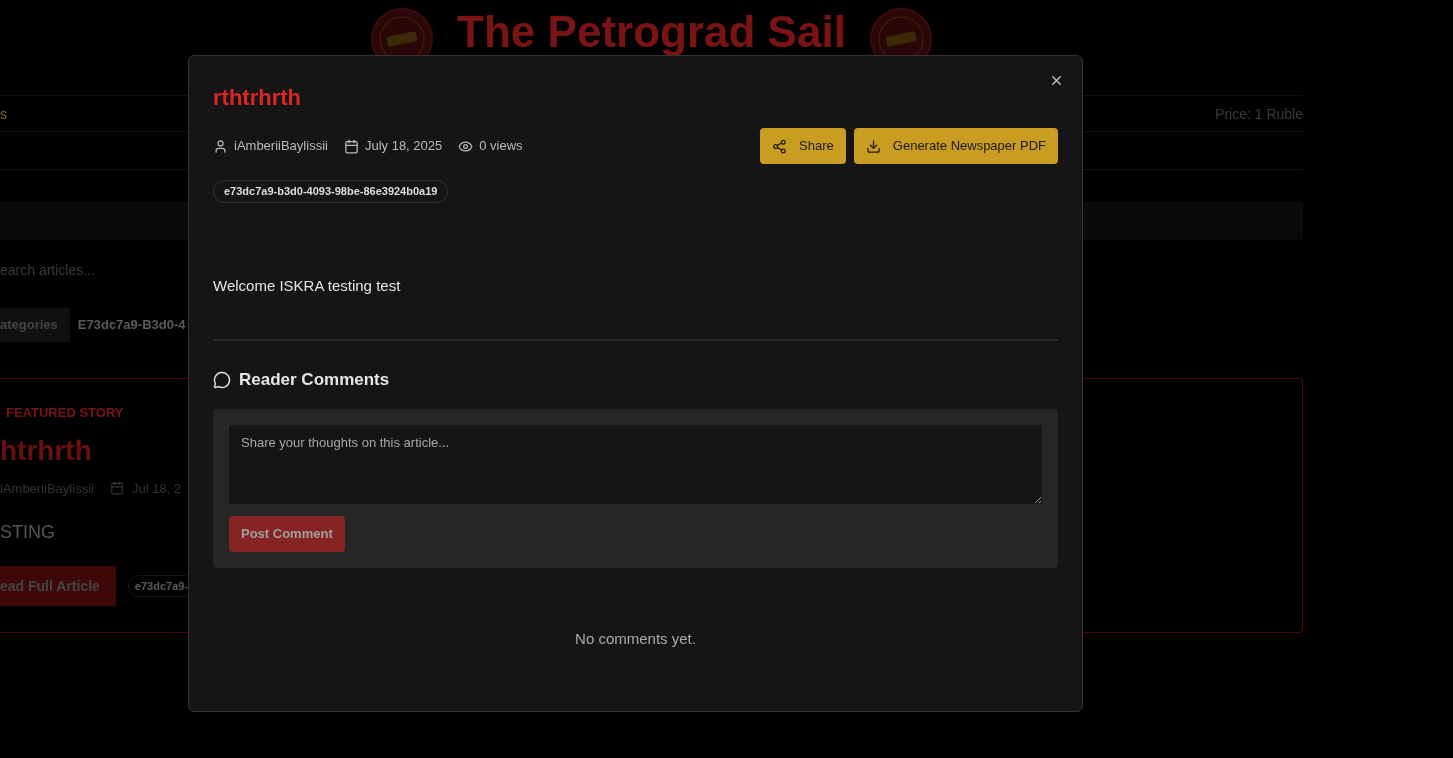 The width and height of the screenshot is (1453, 758). I want to click on date-text: July 18, 2025, so click(403, 146).